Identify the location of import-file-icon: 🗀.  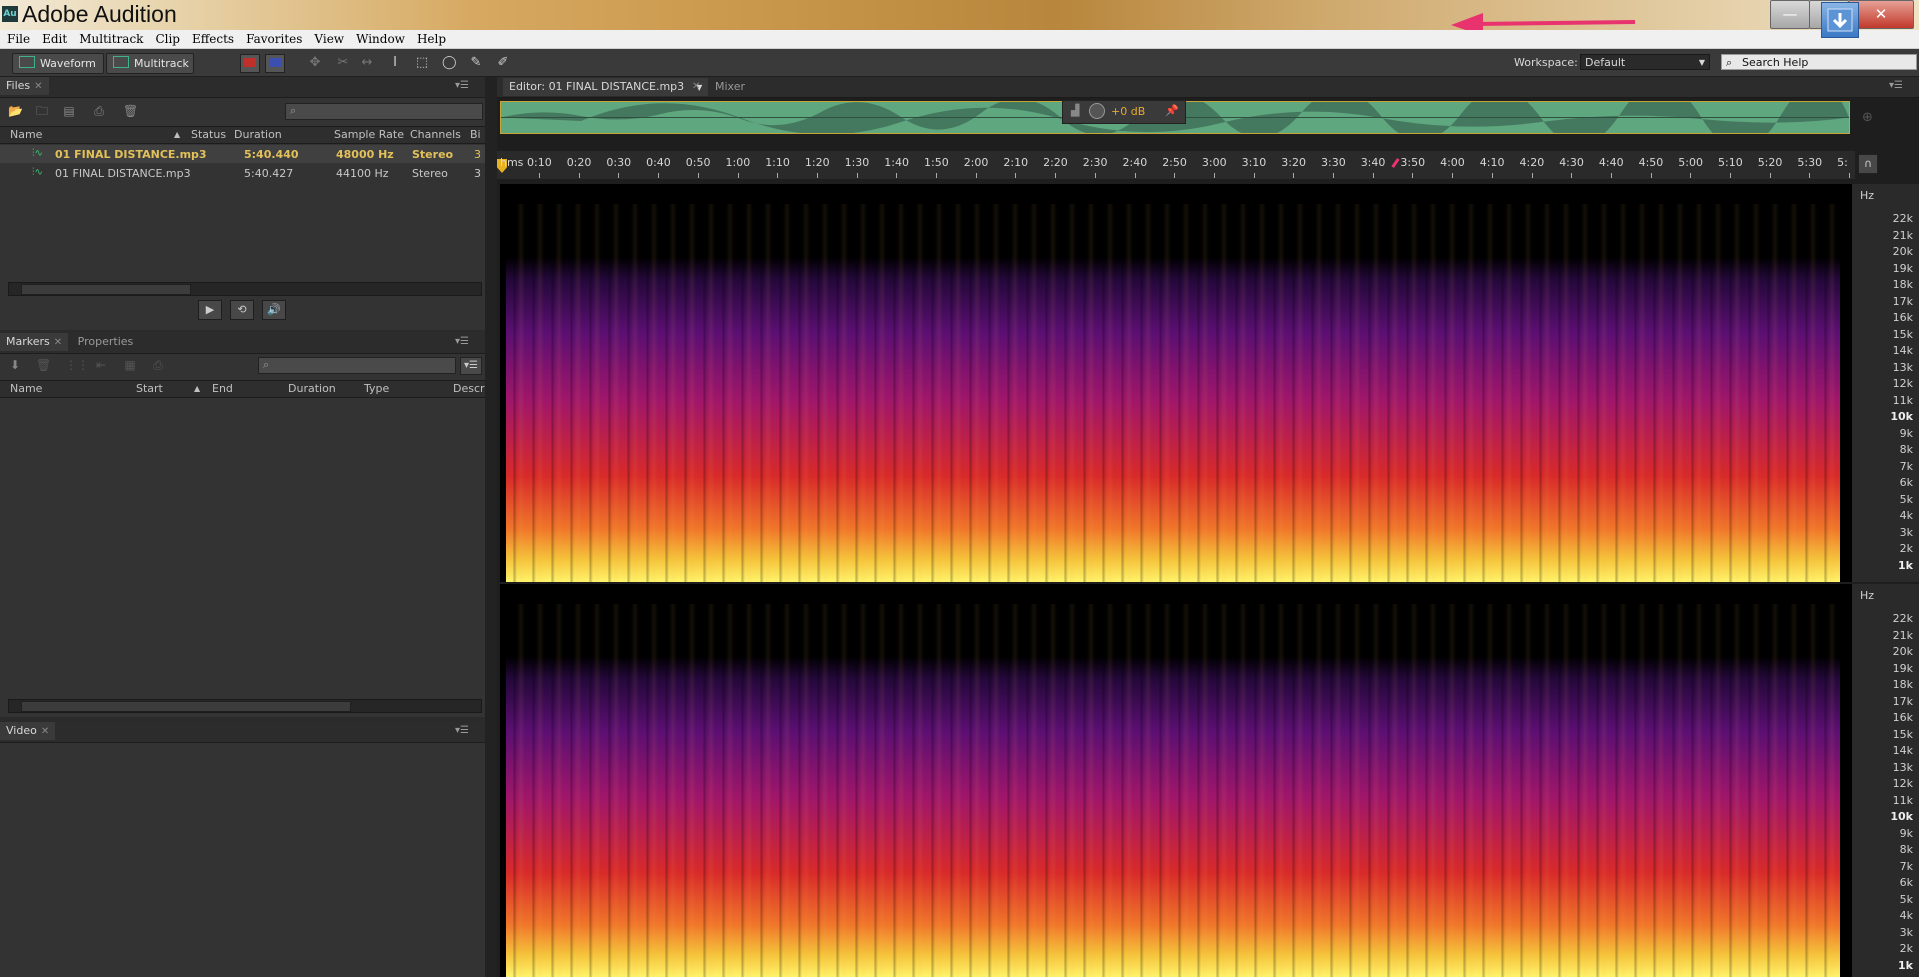
(42, 111).